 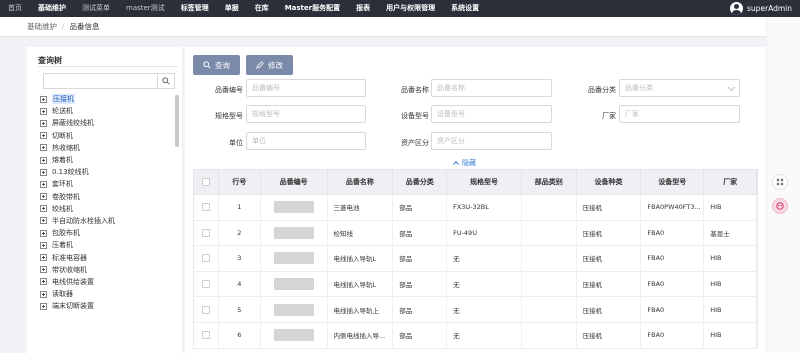 I want to click on part-no-label: 品番编号, so click(x=229, y=90).